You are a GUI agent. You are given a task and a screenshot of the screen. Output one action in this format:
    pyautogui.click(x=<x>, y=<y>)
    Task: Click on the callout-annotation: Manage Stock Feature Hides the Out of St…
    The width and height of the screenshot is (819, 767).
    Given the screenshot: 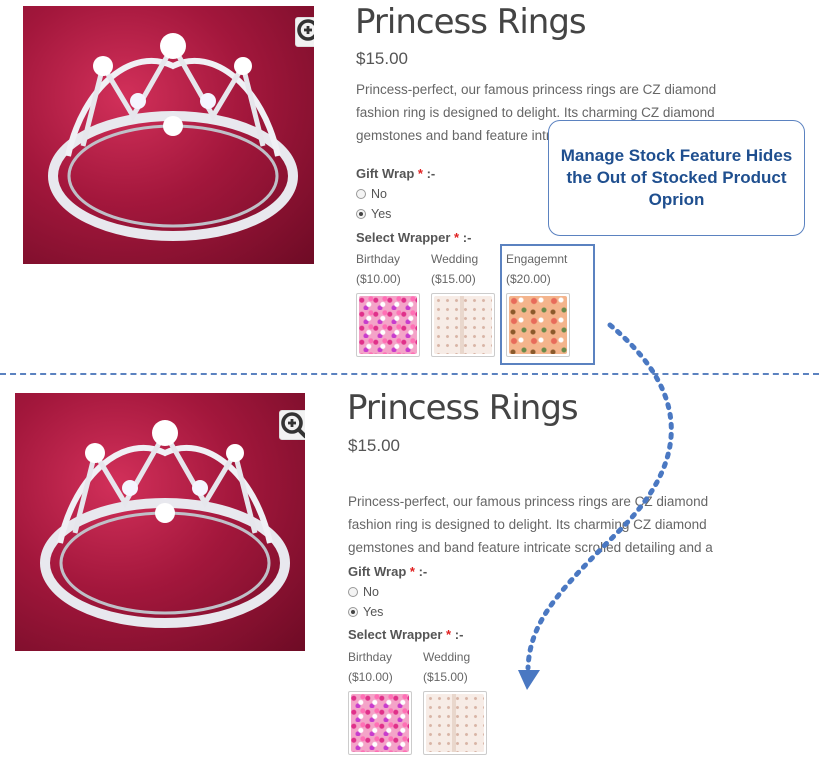 What is the action you would take?
    pyautogui.click(x=676, y=178)
    